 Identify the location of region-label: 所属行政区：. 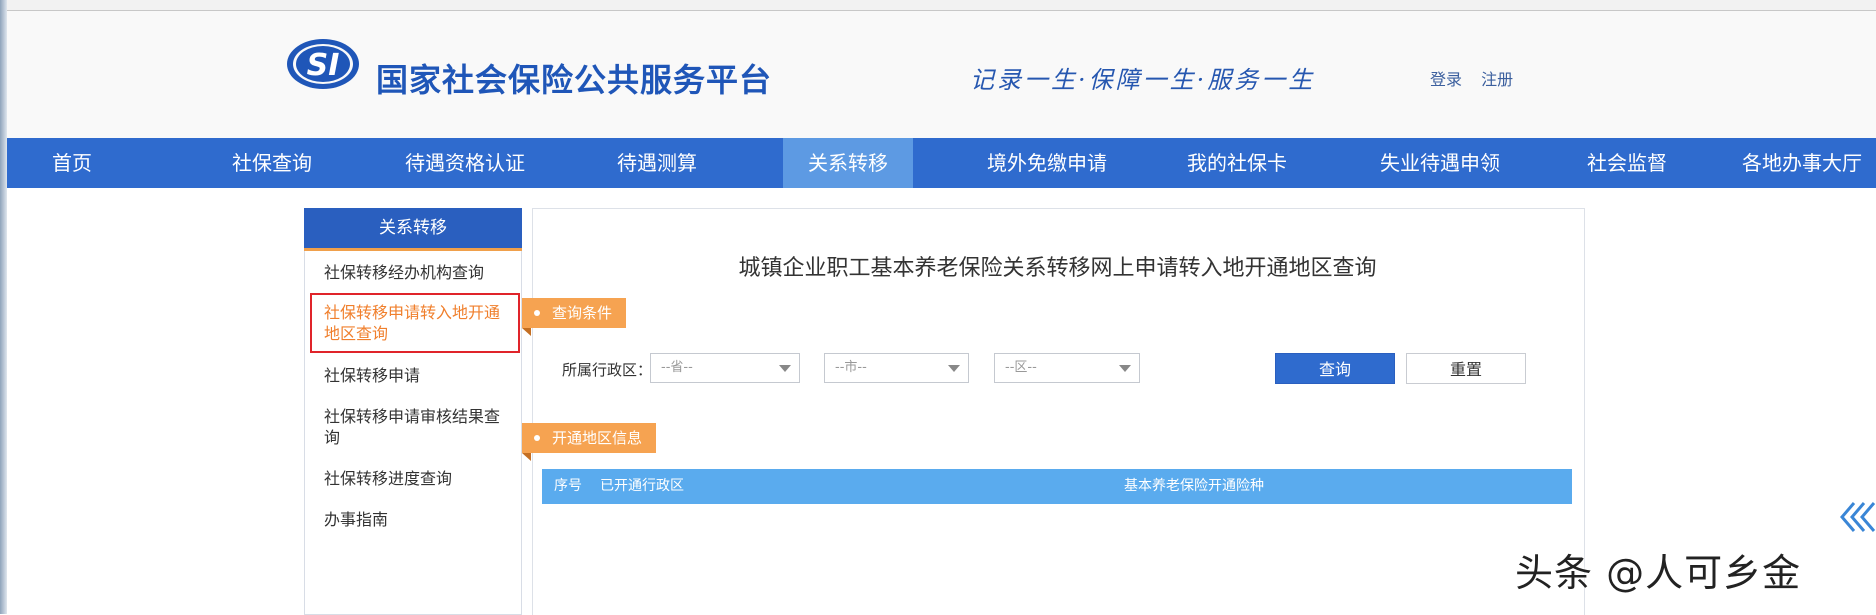
(607, 370).